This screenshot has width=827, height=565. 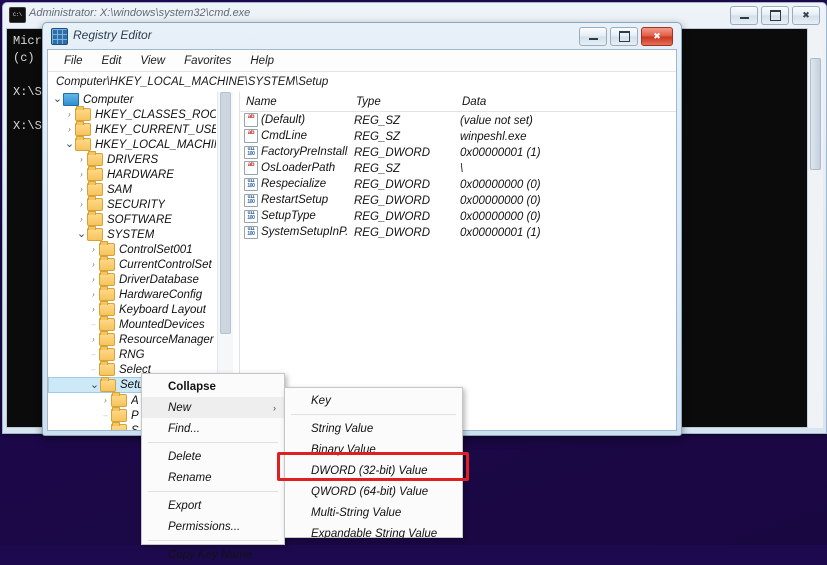 What do you see at coordinates (377, 121) in the screenshot?
I see `registry-value-type: REG_SZ` at bounding box center [377, 121].